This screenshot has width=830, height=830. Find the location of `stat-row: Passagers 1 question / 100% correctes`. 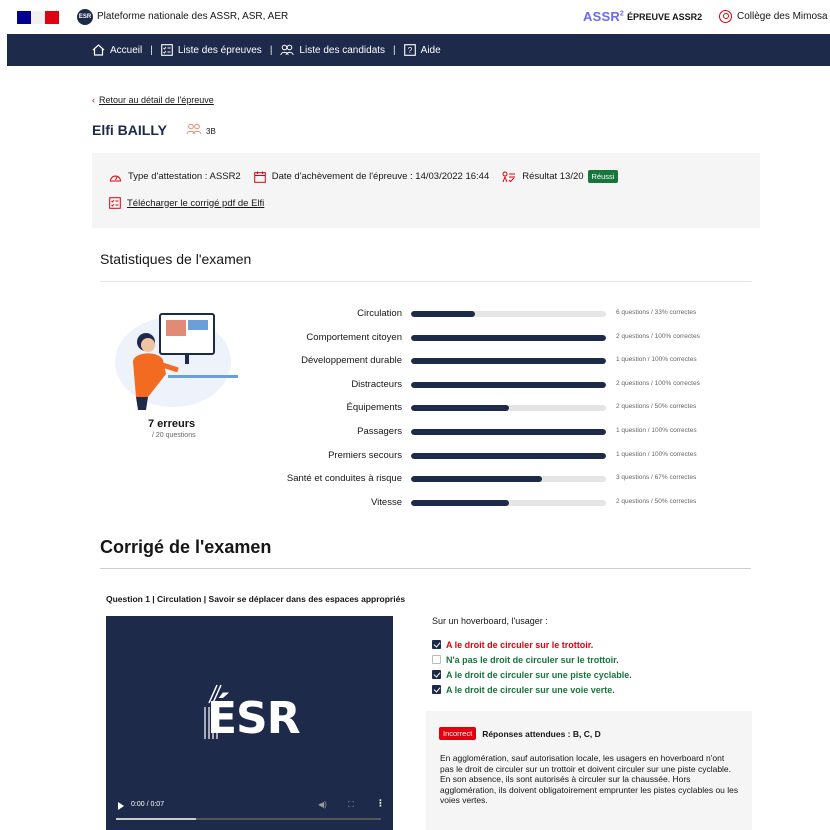

stat-row: Passagers 1 question / 100% correctes is located at coordinates (500, 432).